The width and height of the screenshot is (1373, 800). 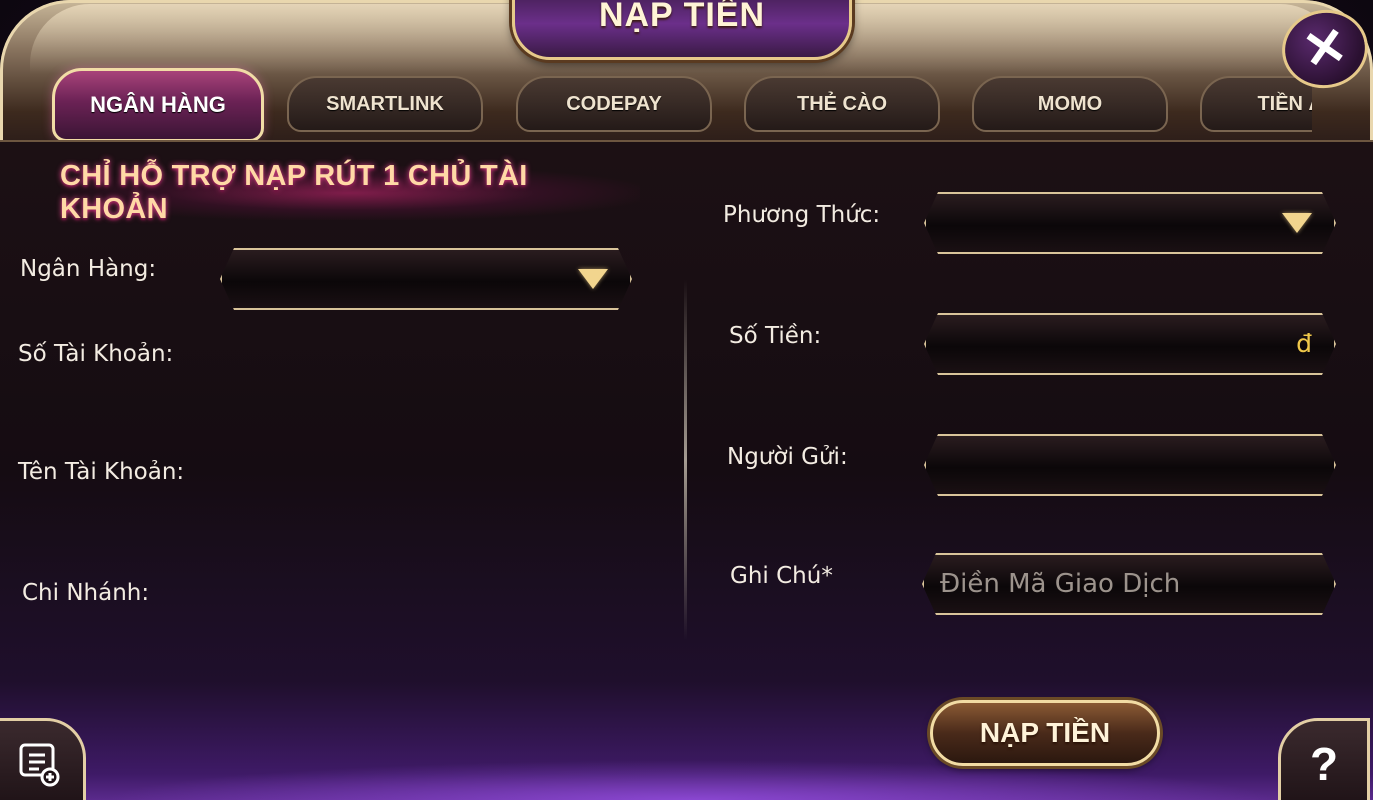 I want to click on note-field-wrap, so click(x=1129, y=584).